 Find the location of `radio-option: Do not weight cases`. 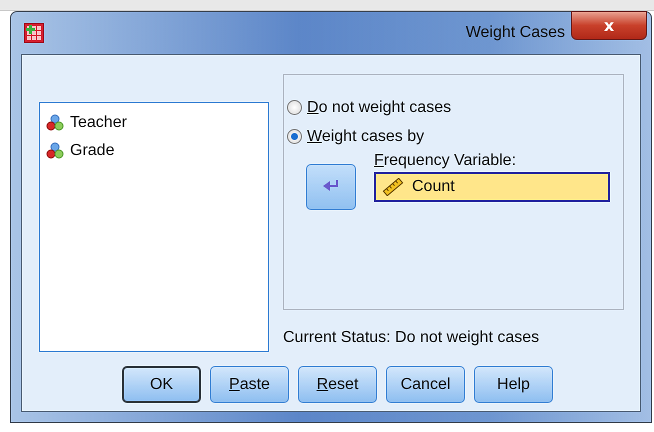

radio-option: Do not weight cases is located at coordinates (455, 107).